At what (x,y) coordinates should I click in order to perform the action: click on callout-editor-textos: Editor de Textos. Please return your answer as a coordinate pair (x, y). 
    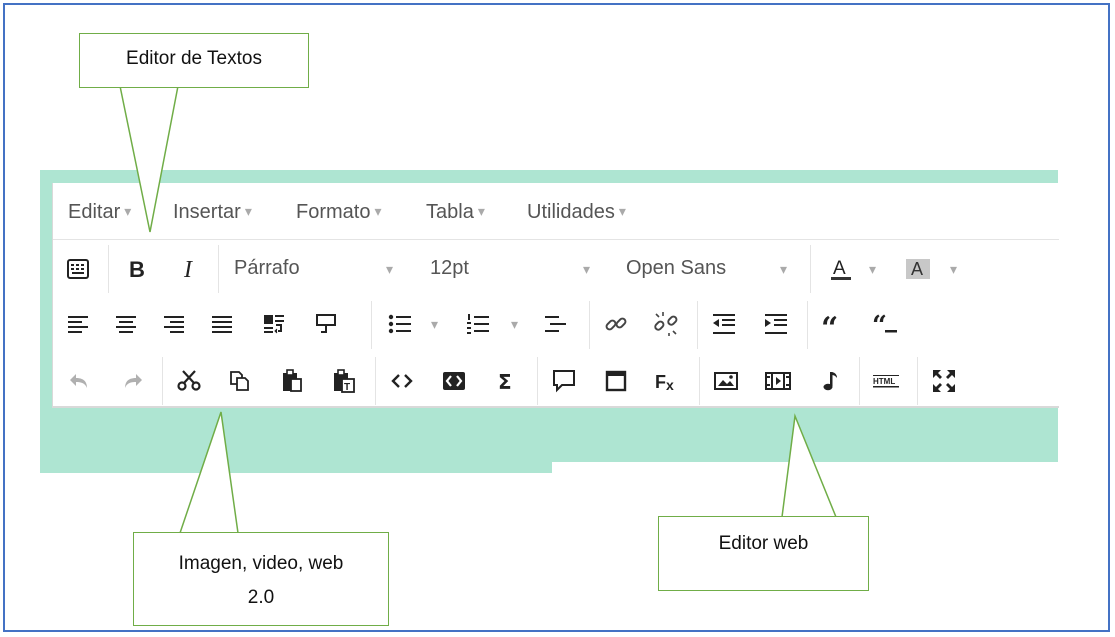
    Looking at the image, I should click on (194, 60).